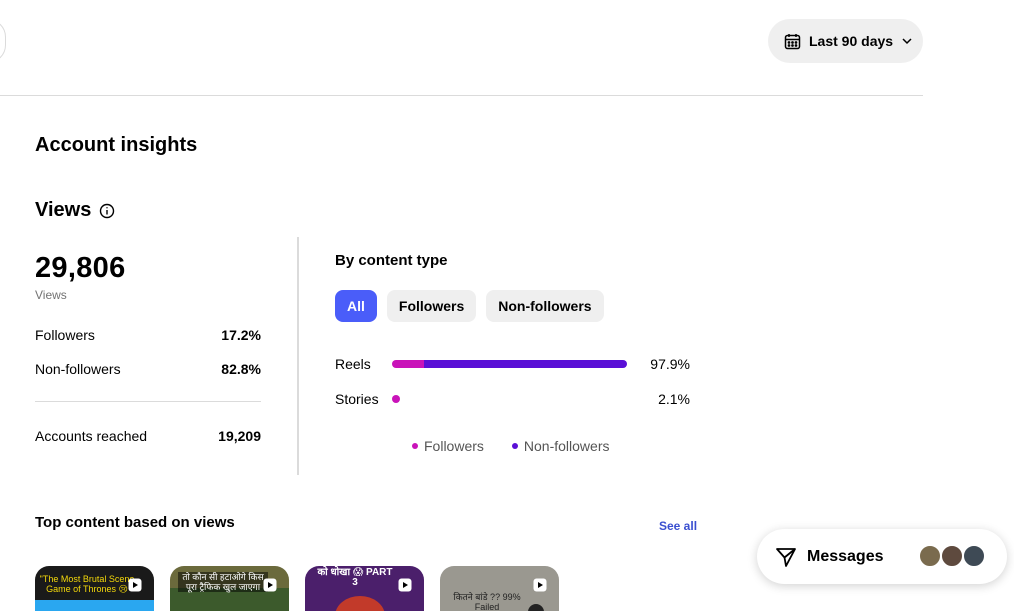 The width and height of the screenshot is (1014, 611). I want to click on bar-reels, so click(509, 364).